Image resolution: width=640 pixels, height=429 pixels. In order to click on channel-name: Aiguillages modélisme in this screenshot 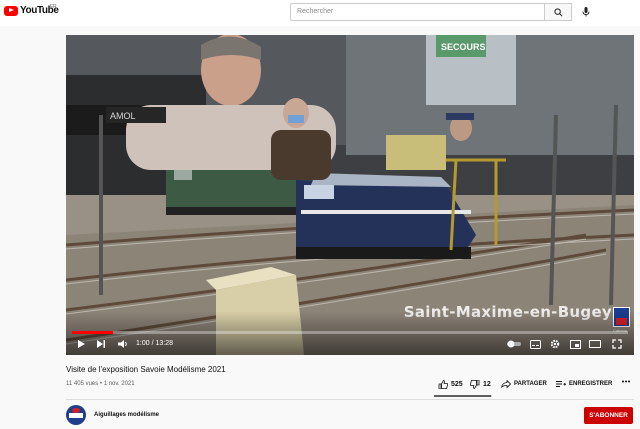, I will do `click(126, 415)`.